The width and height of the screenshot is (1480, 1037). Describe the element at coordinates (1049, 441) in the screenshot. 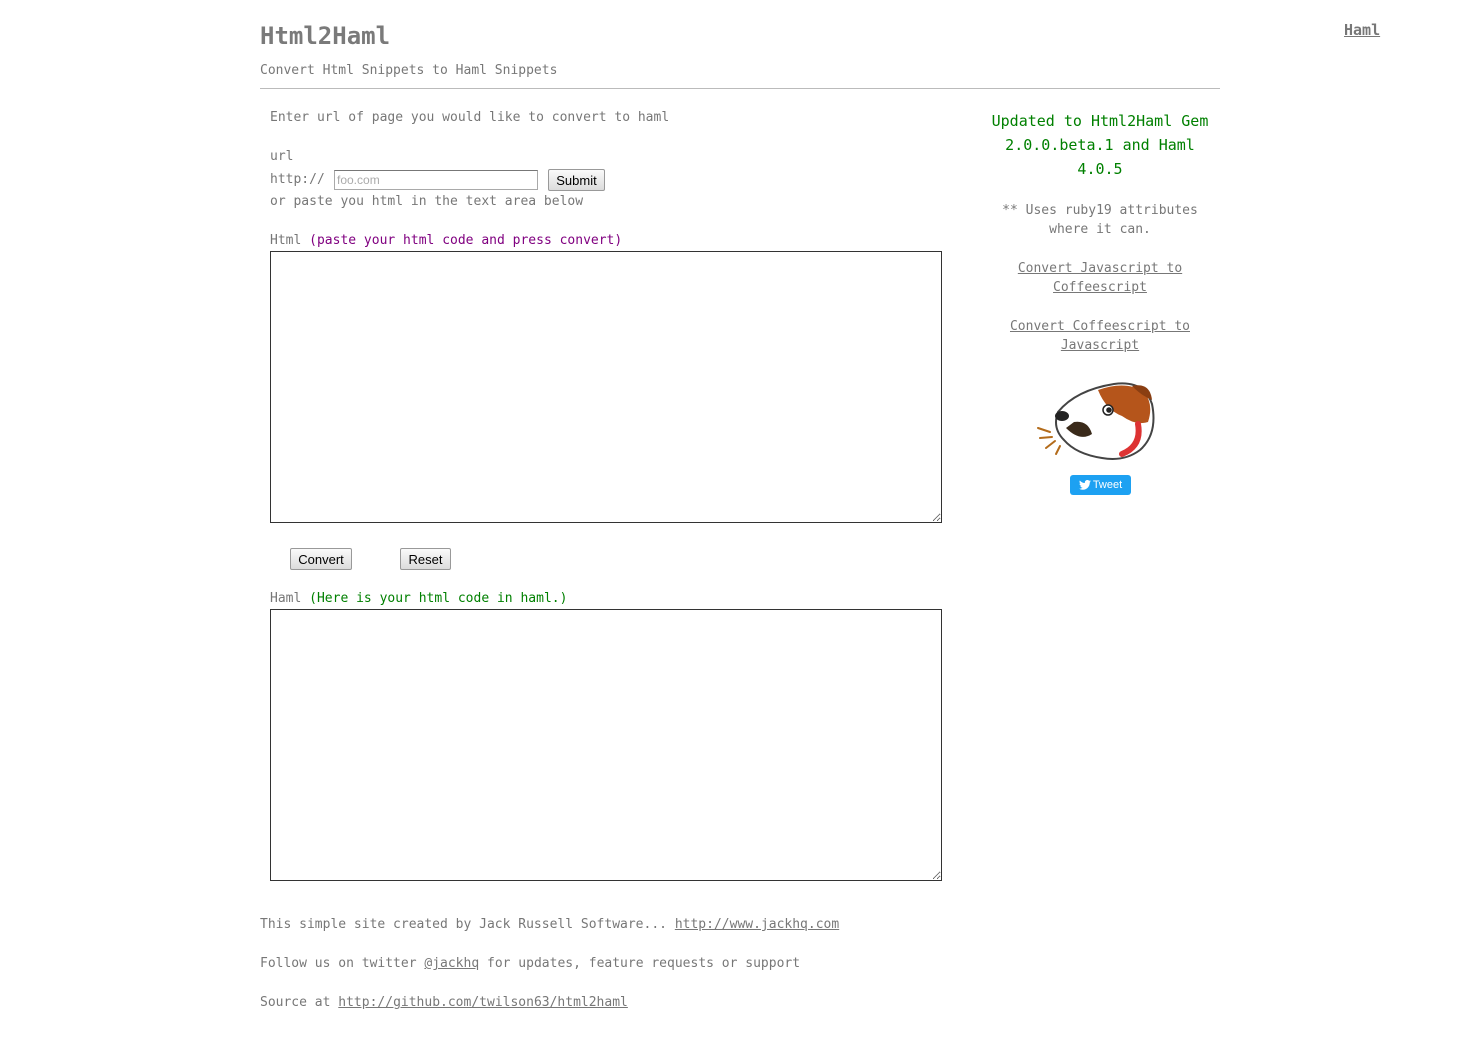

I see `bark-lines-icon` at that location.